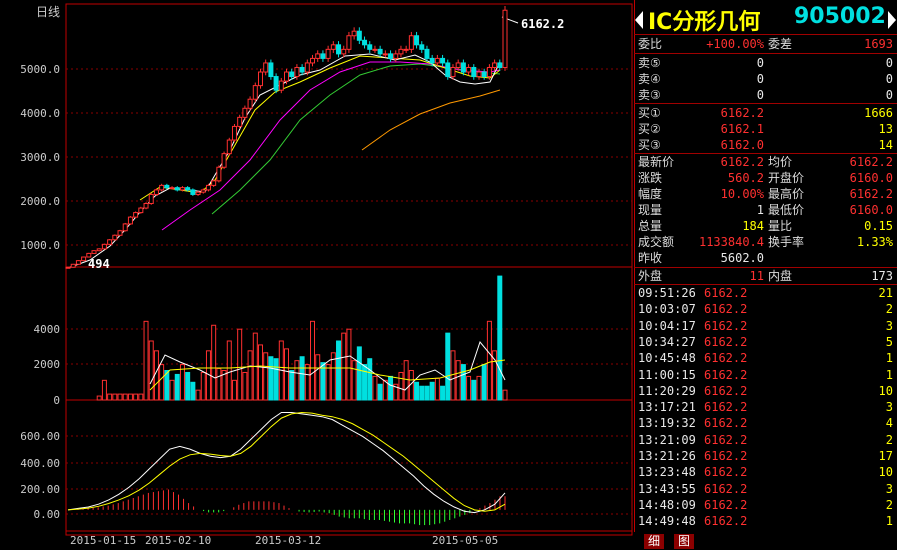  I want to click on stat-label: 均价, so click(780, 162).